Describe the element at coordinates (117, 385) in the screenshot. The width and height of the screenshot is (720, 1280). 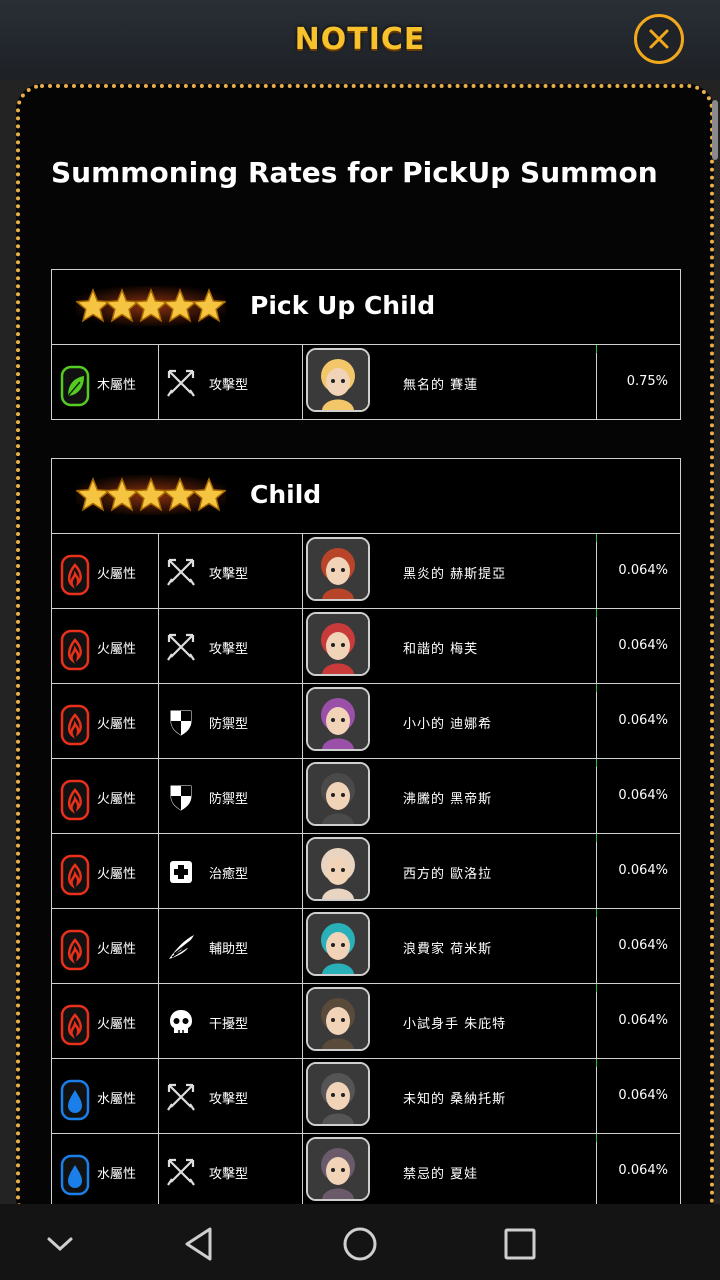
I see `element-label: 木屬性` at that location.